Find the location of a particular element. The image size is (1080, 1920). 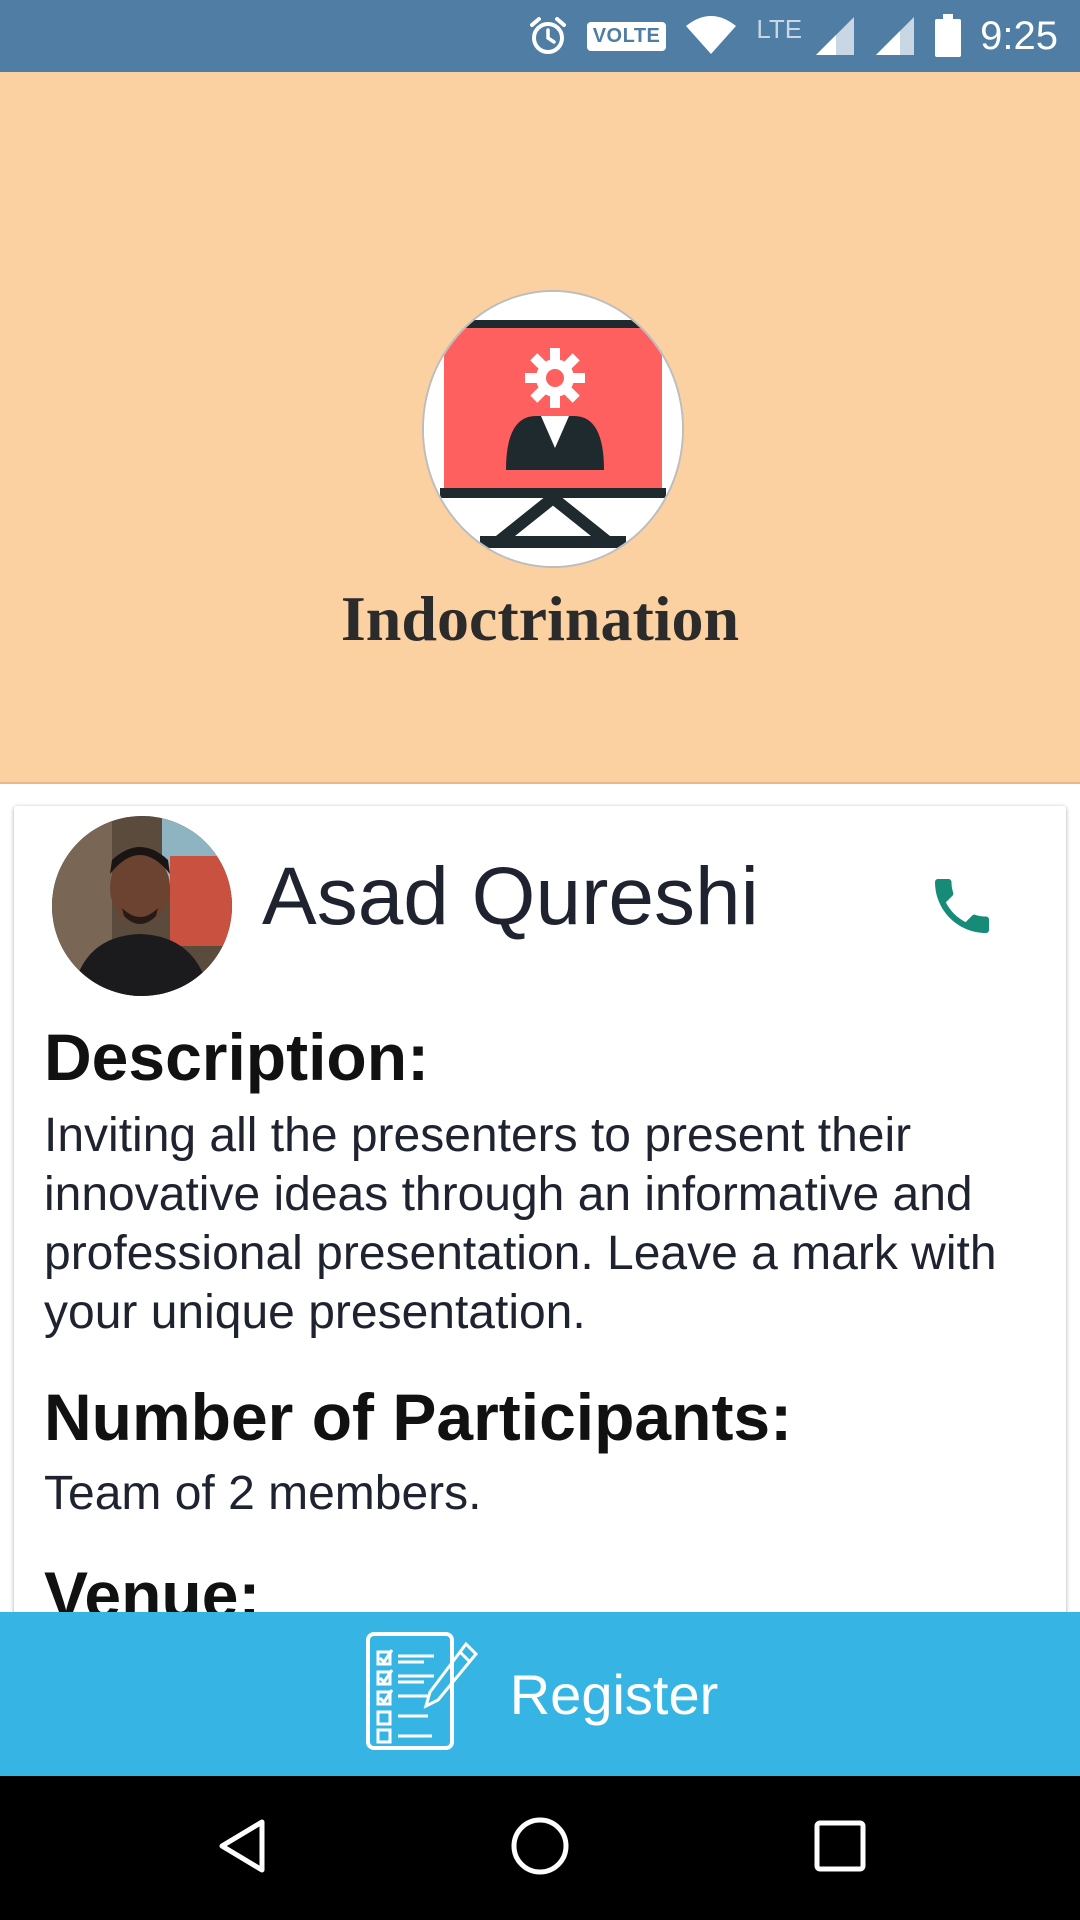

back-icon is located at coordinates (242, 1848).